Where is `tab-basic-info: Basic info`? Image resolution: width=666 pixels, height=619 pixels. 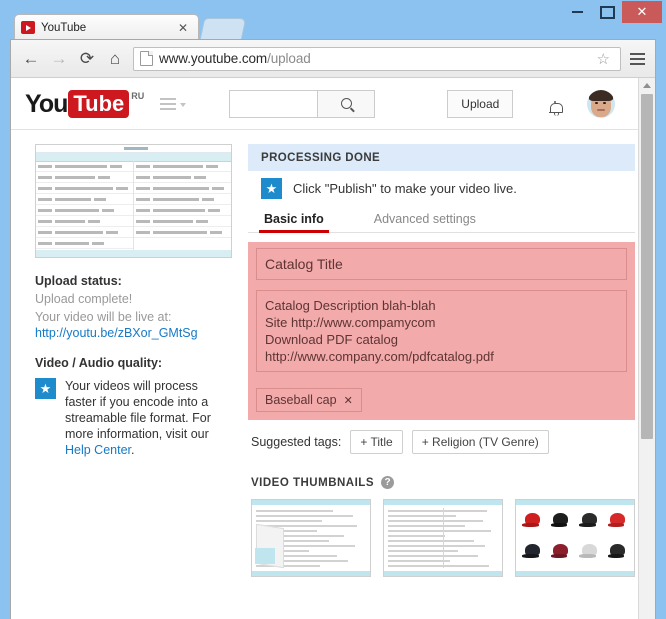 tab-basic-info: Basic info is located at coordinates (294, 222).